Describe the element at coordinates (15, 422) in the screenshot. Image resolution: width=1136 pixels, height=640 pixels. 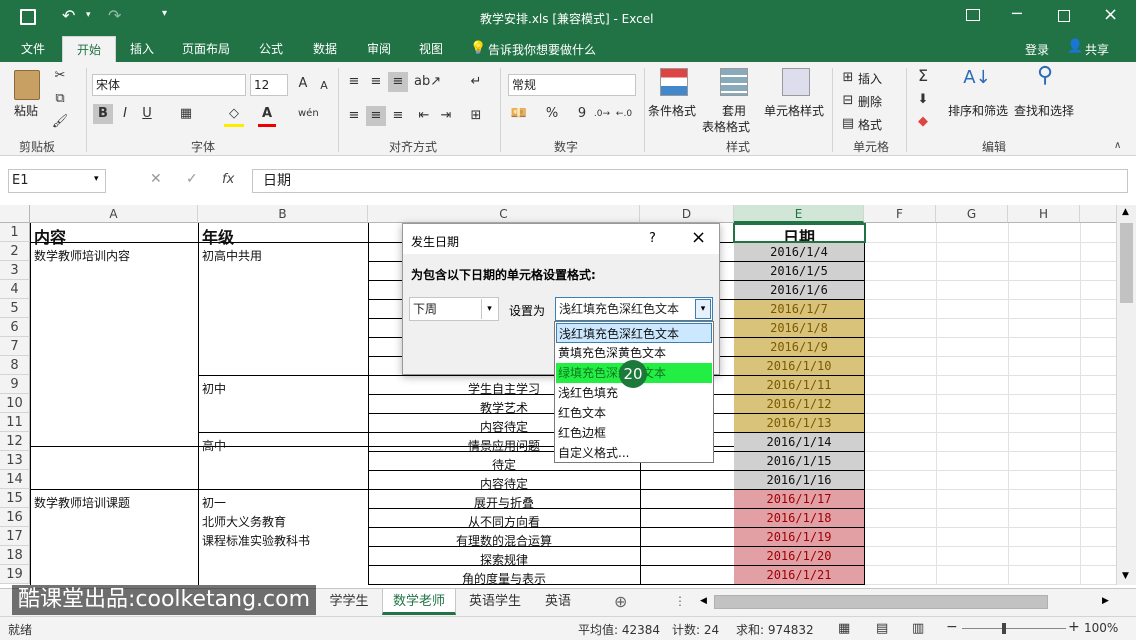
I see `row-header-11: 11` at that location.